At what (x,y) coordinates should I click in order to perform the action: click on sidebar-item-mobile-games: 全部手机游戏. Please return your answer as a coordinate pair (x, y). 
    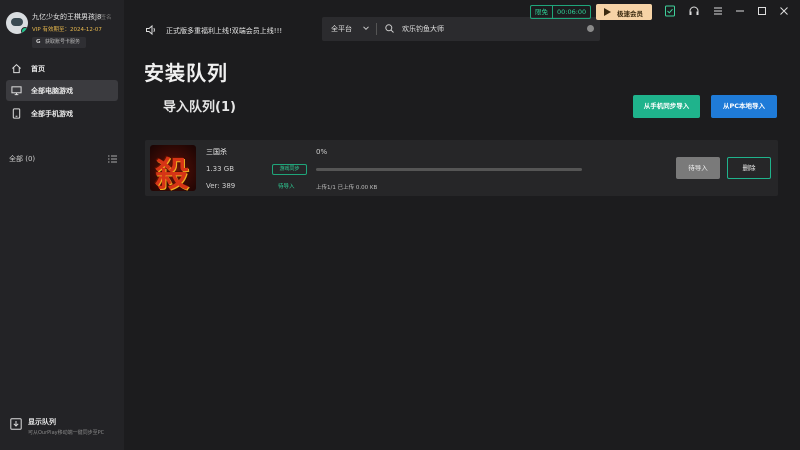
    Looking at the image, I should click on (62, 113).